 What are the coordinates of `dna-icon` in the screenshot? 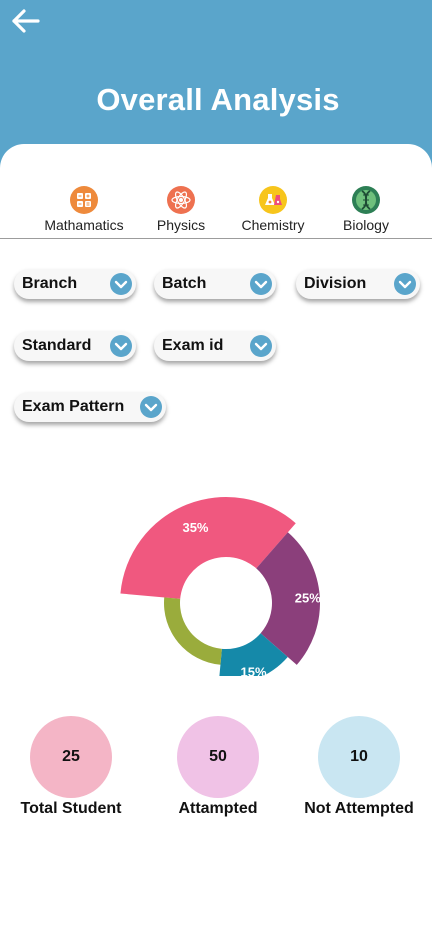 It's located at (366, 200).